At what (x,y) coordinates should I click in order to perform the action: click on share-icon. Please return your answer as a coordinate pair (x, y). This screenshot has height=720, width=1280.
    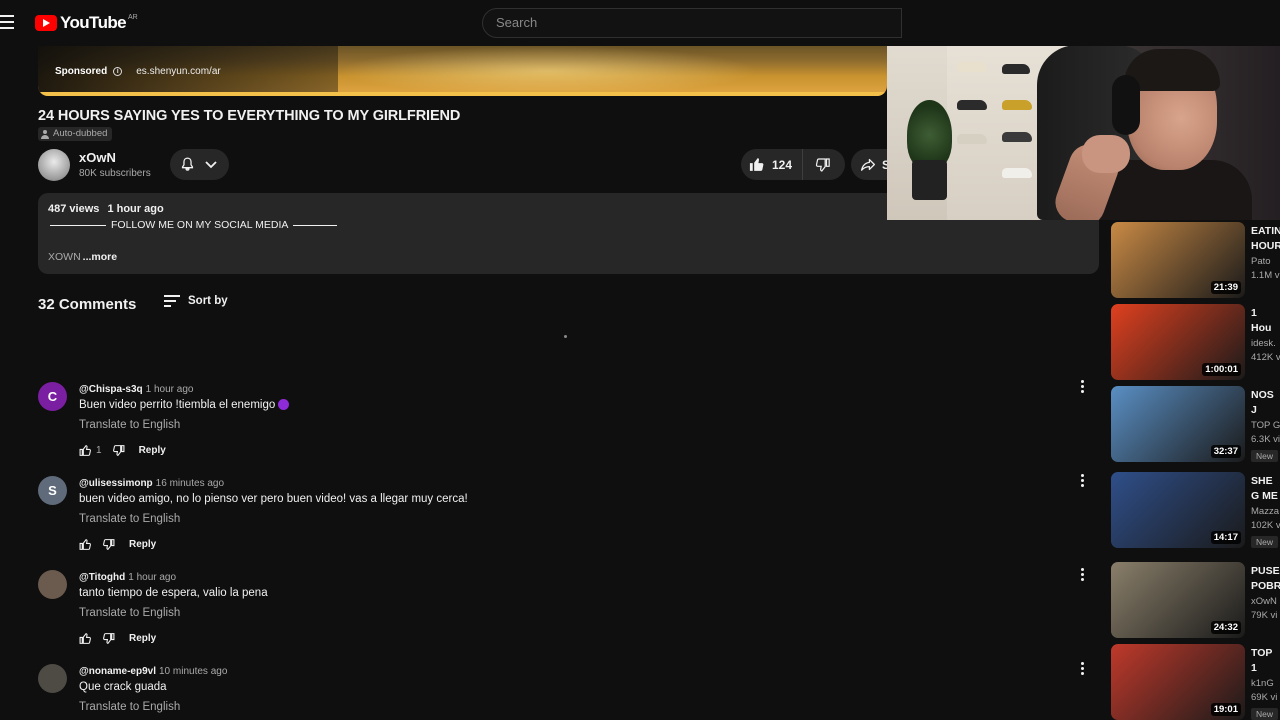
    Looking at the image, I should click on (868, 164).